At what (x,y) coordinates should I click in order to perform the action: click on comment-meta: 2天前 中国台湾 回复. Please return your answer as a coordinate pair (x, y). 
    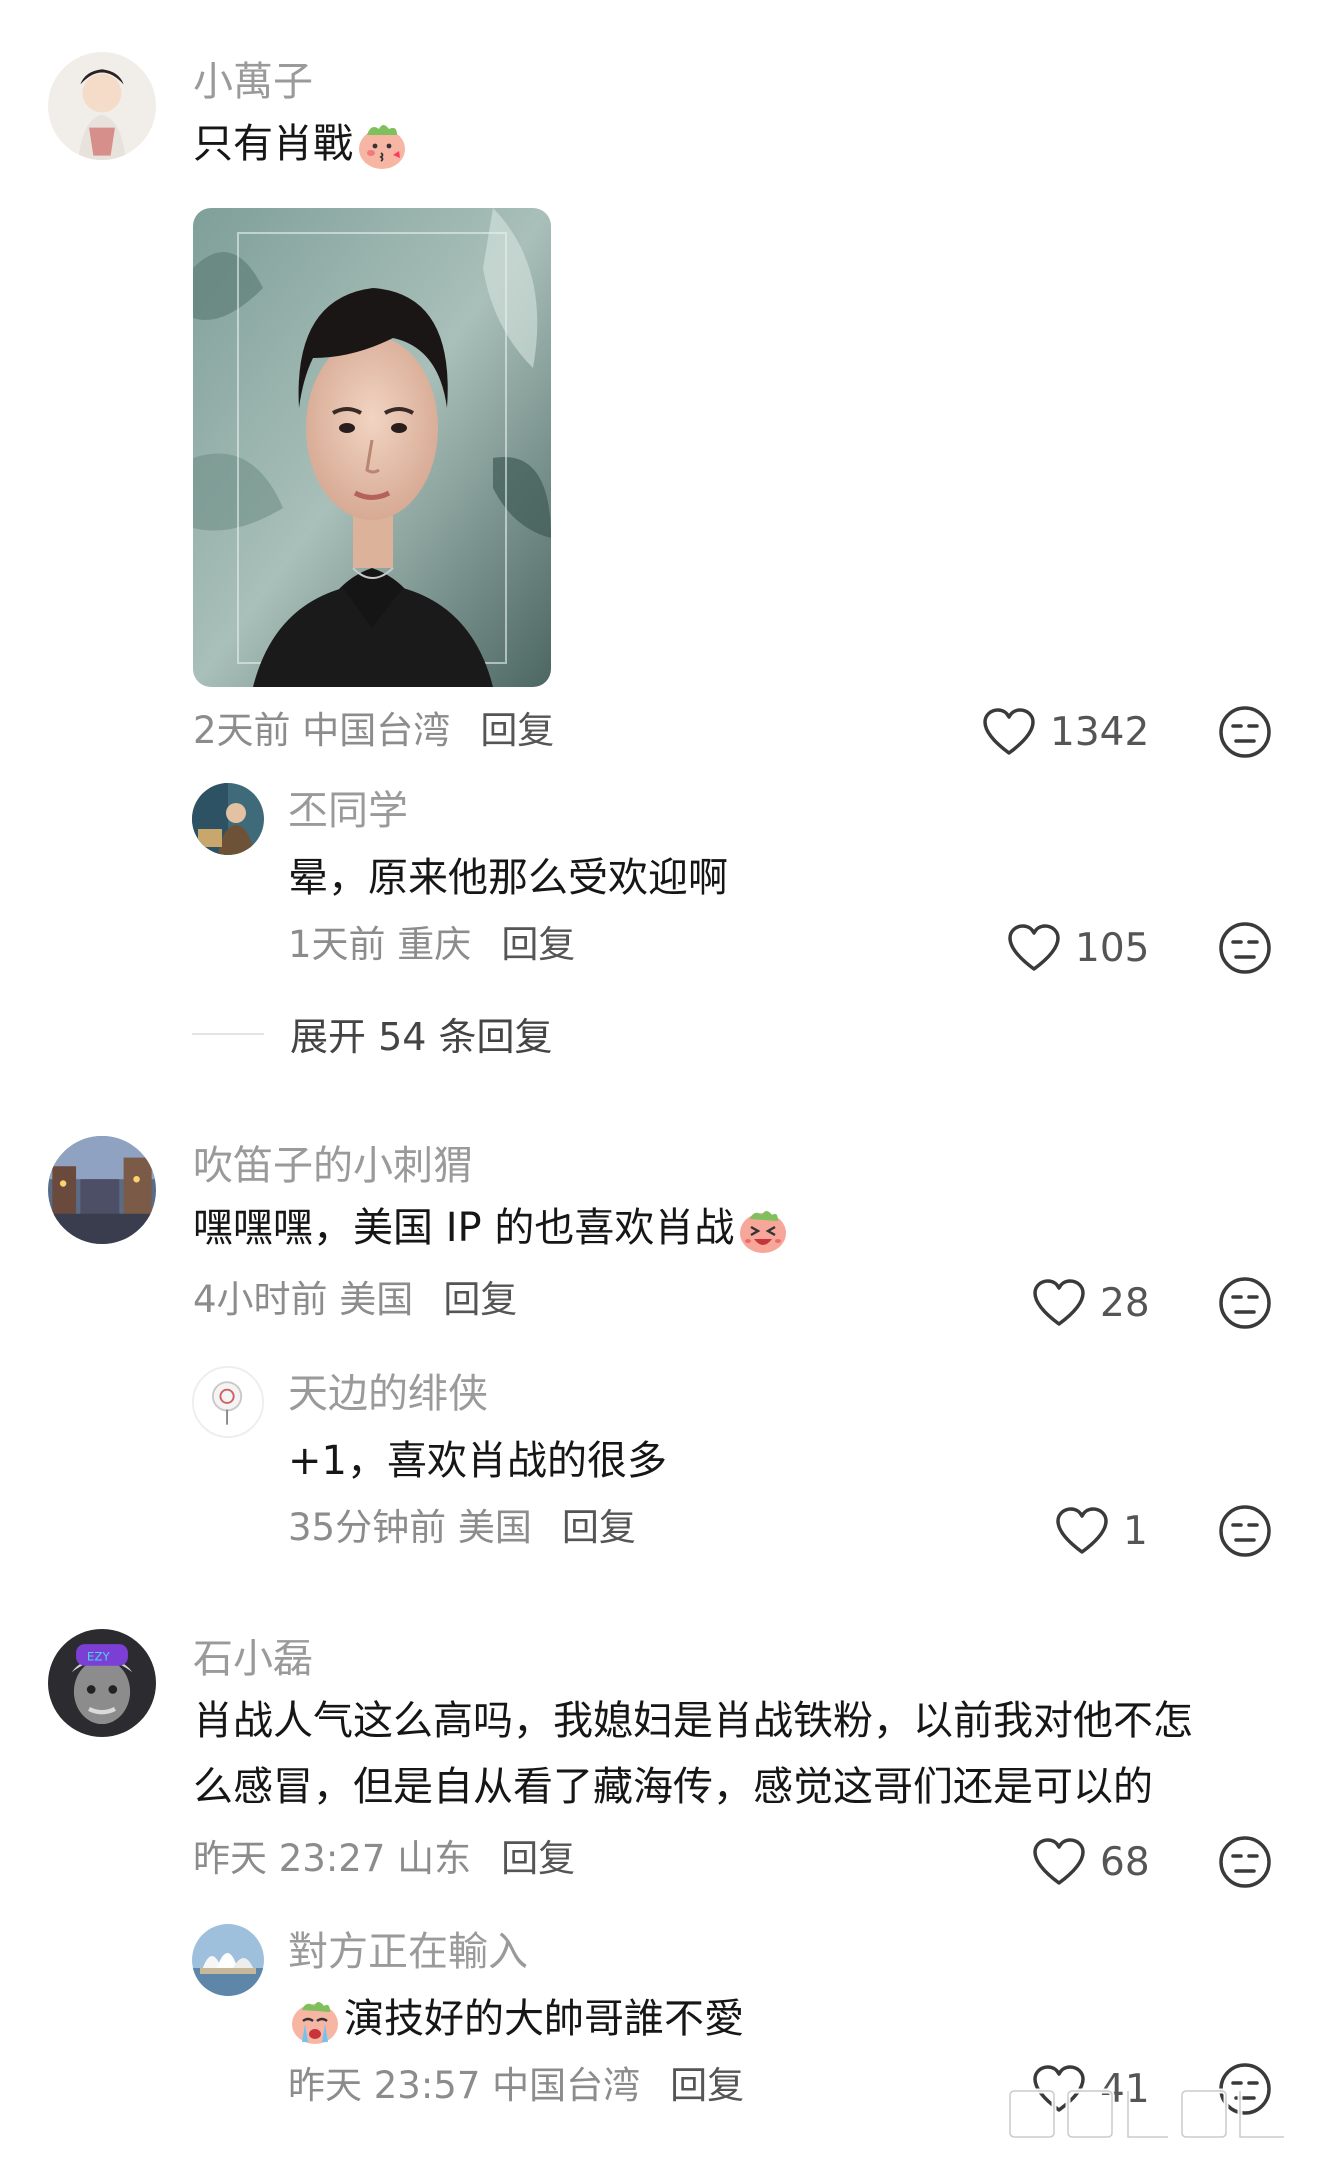
    Looking at the image, I should click on (373, 730).